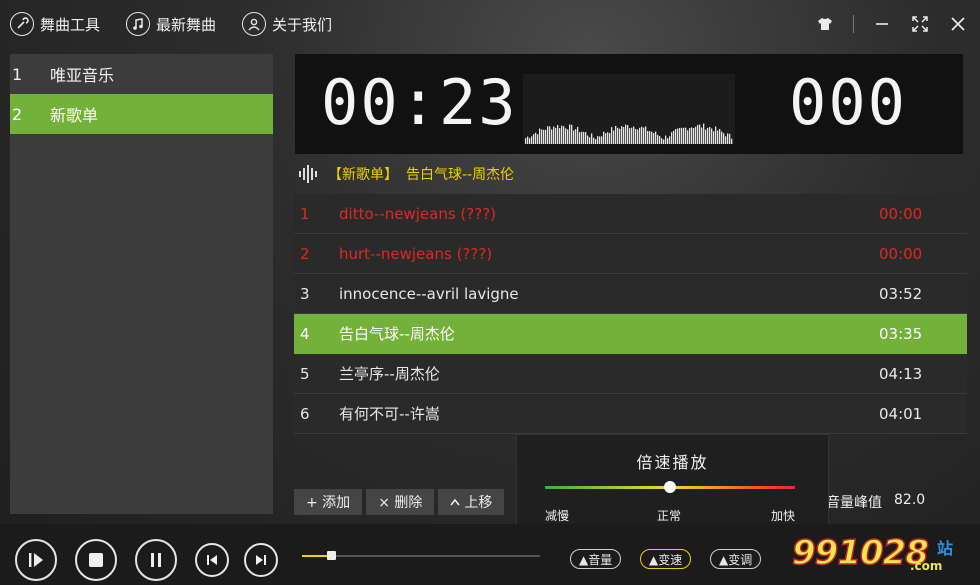 This screenshot has width=980, height=585. I want to click on pitch-toggle: ▲变调, so click(736, 559).